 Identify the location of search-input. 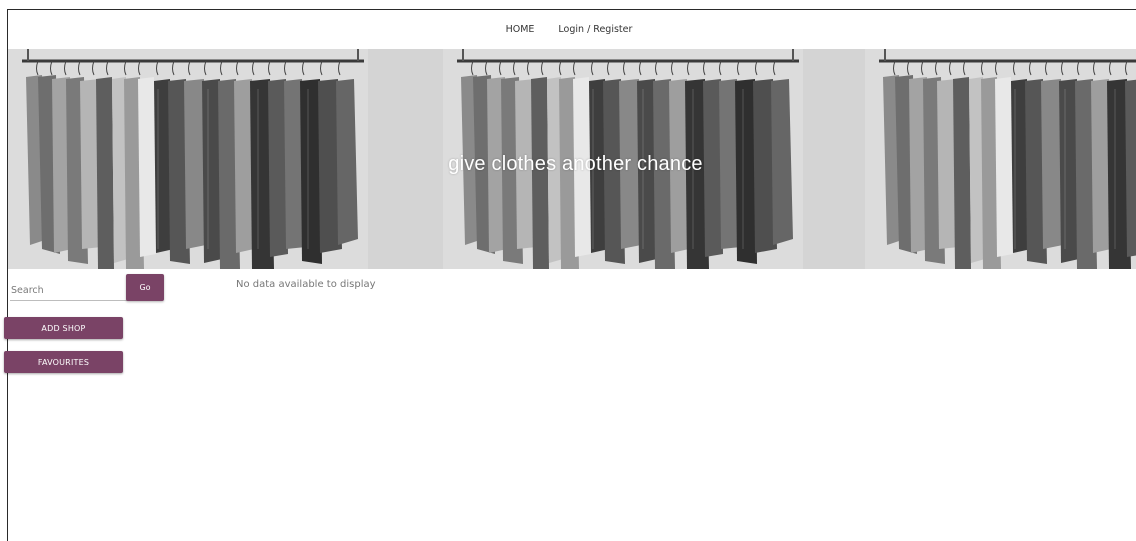
(69, 290).